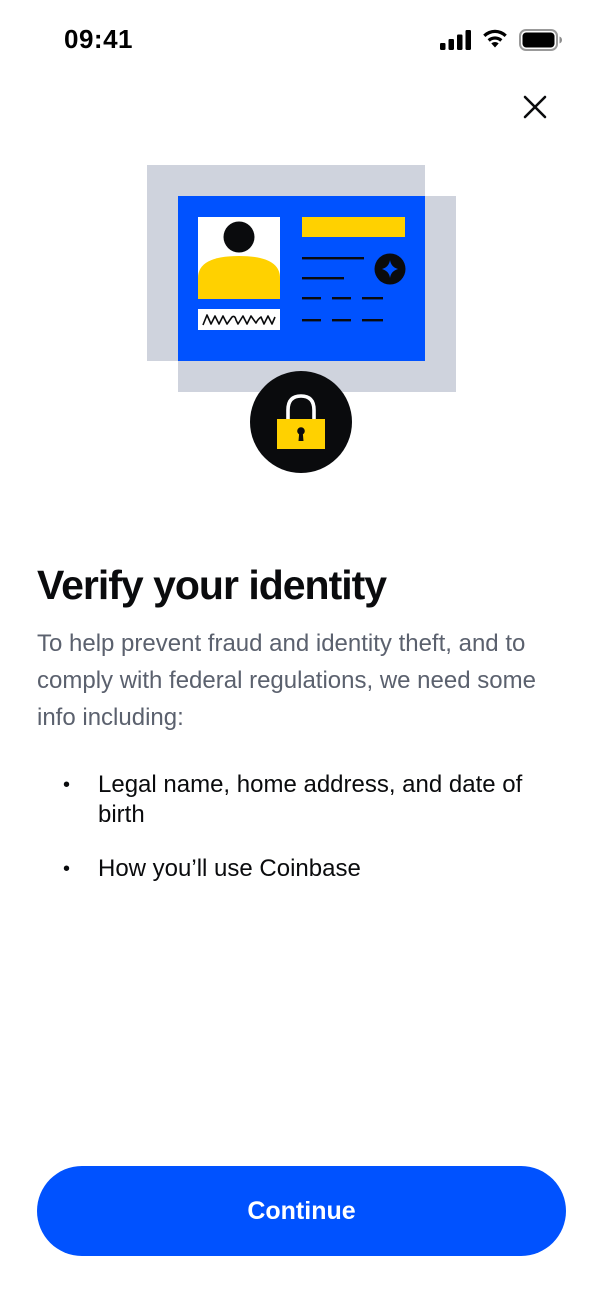  I want to click on badge-icon, so click(390, 269).